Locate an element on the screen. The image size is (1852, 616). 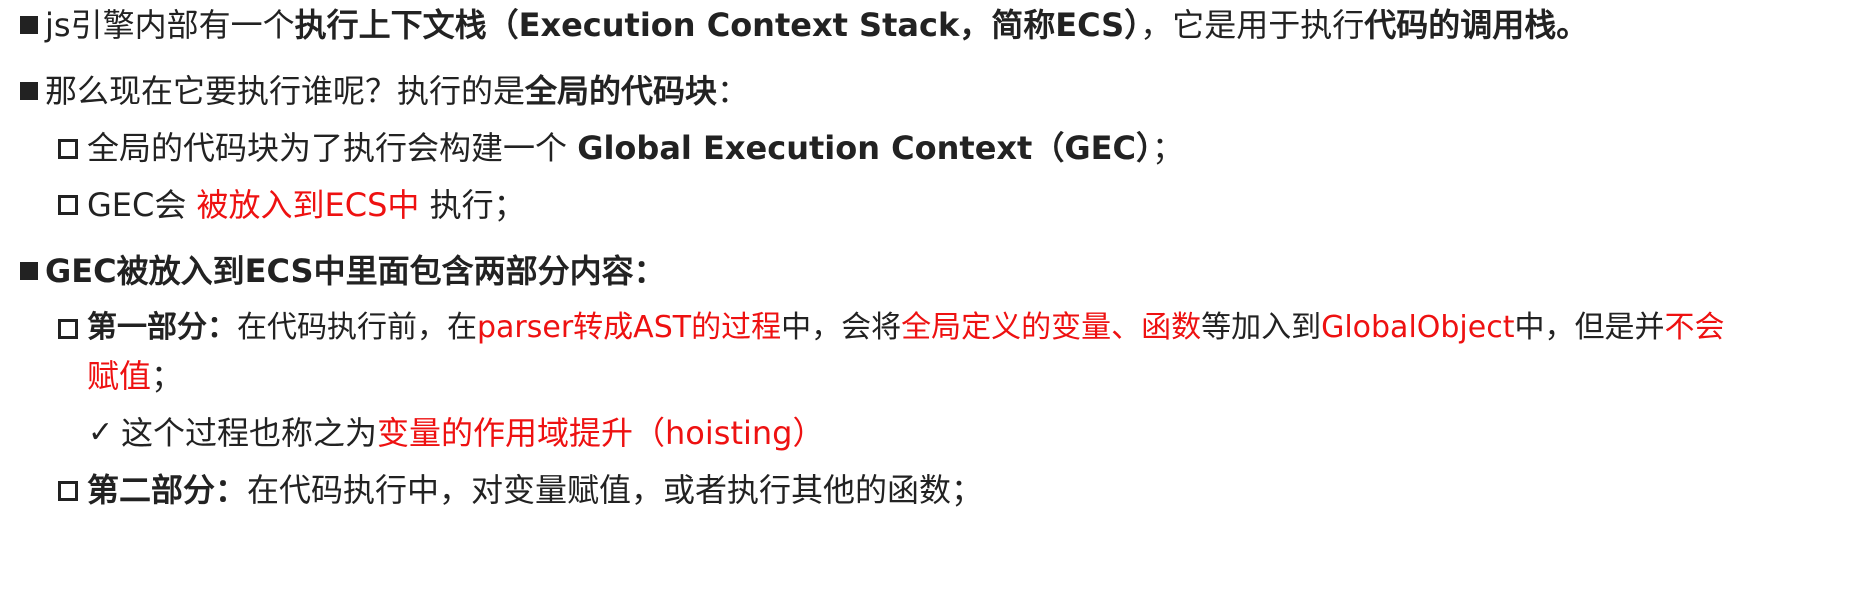
text-segment-red: parser转成AST的过程 is located at coordinates (629, 327).